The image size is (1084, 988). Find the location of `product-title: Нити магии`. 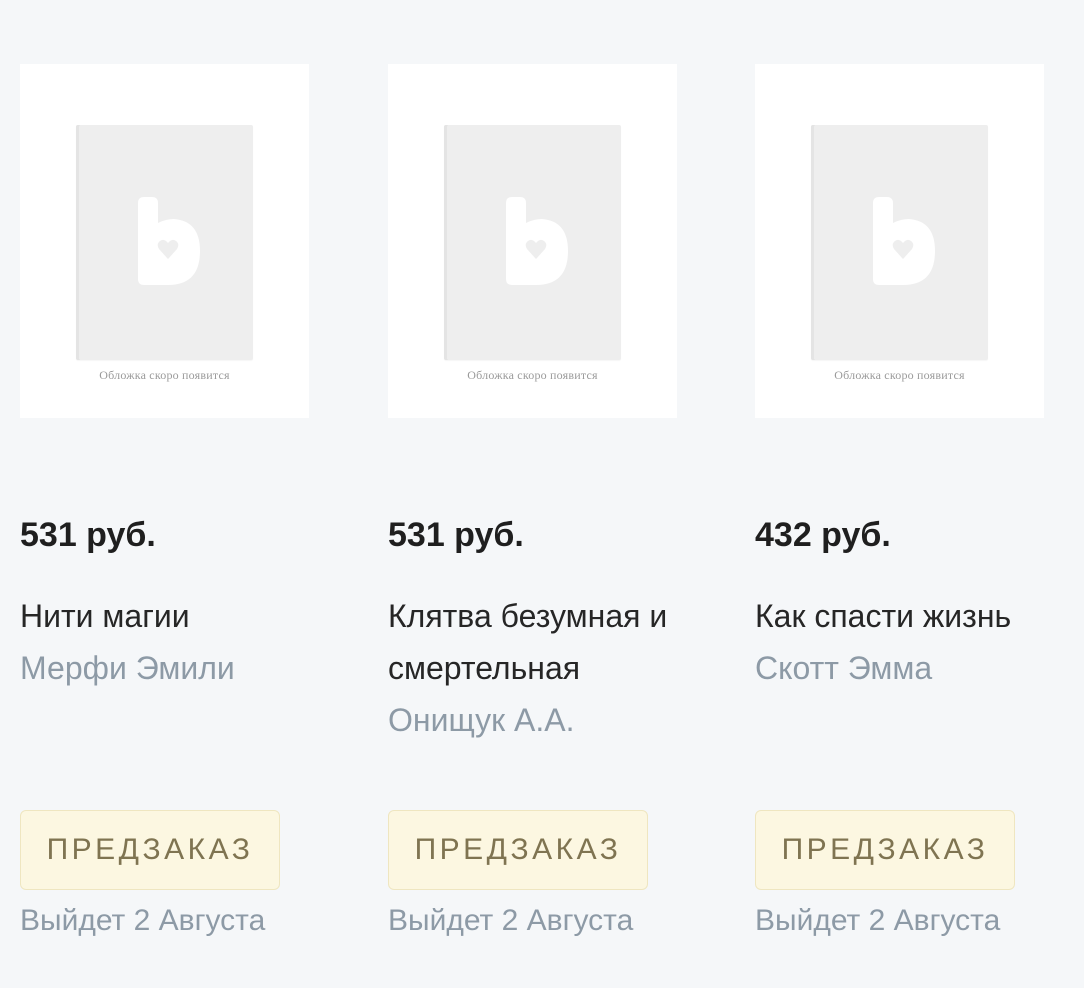

product-title: Нити магии is located at coordinates (105, 616).